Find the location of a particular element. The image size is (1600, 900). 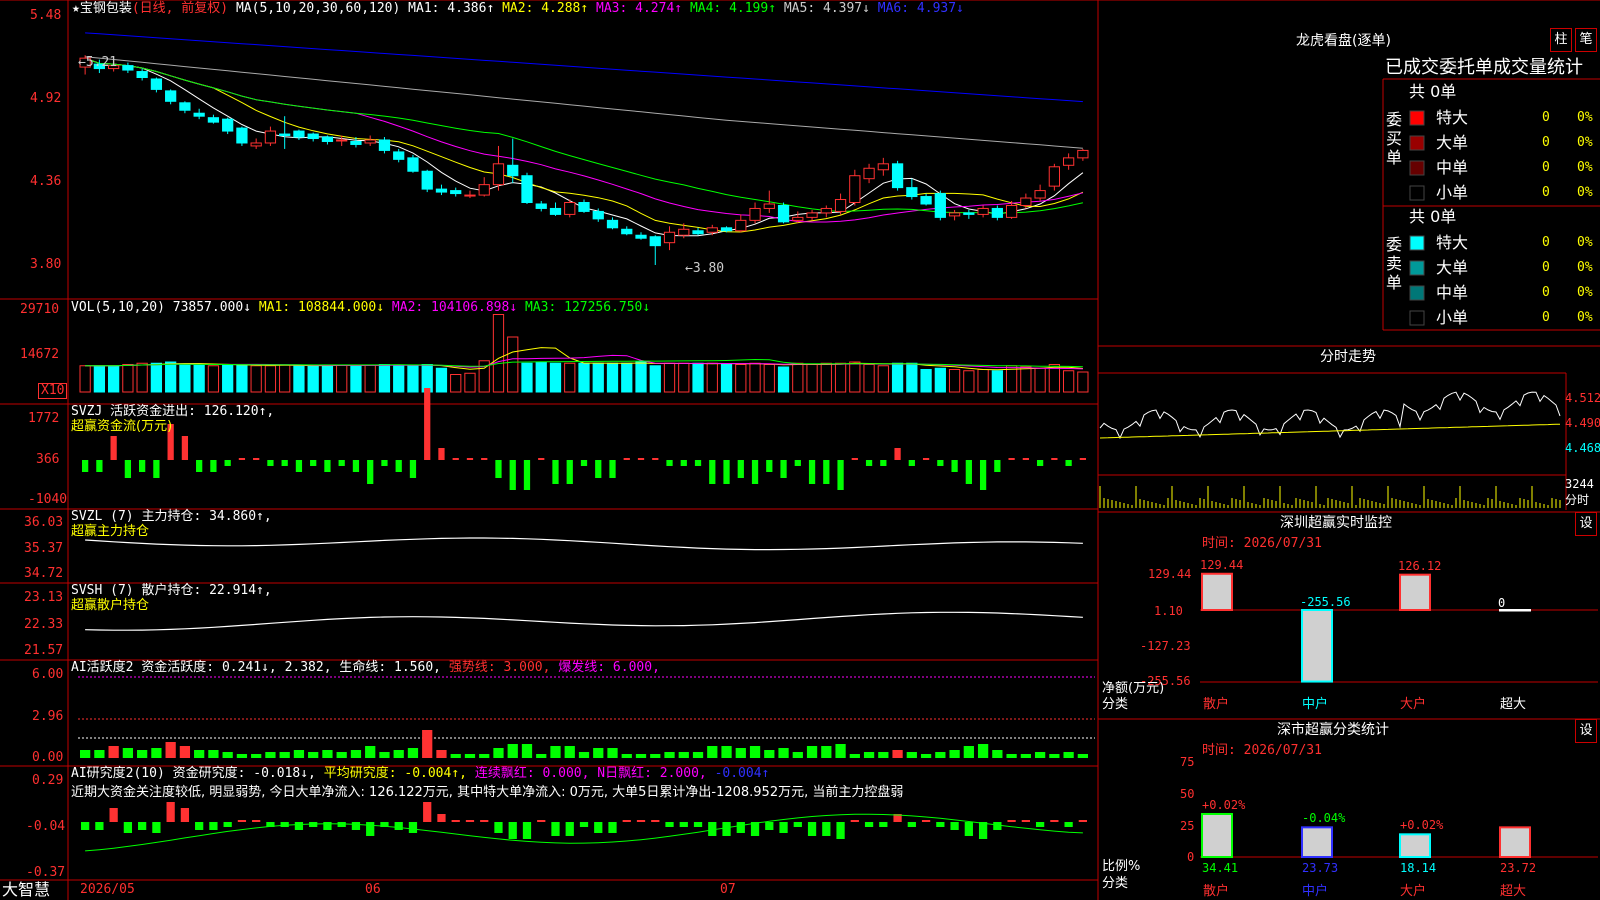

class-tick: 75 is located at coordinates (1187, 762).